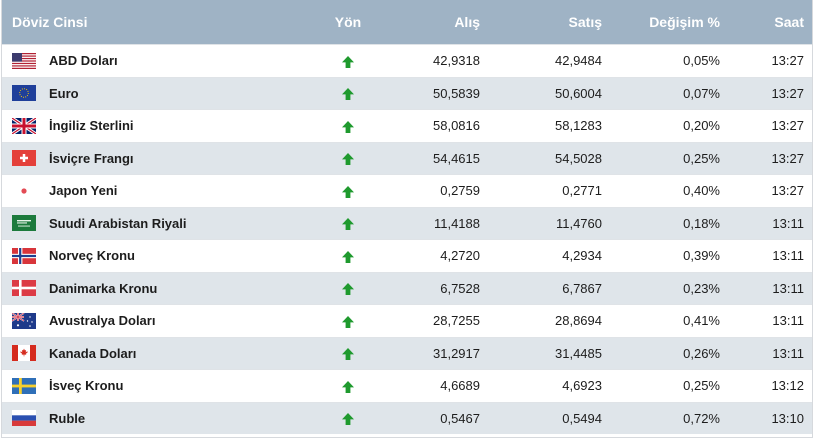 This screenshot has width=816, height=442. What do you see at coordinates (701, 191) in the screenshot?
I see `change-value: 0,40%` at bounding box center [701, 191].